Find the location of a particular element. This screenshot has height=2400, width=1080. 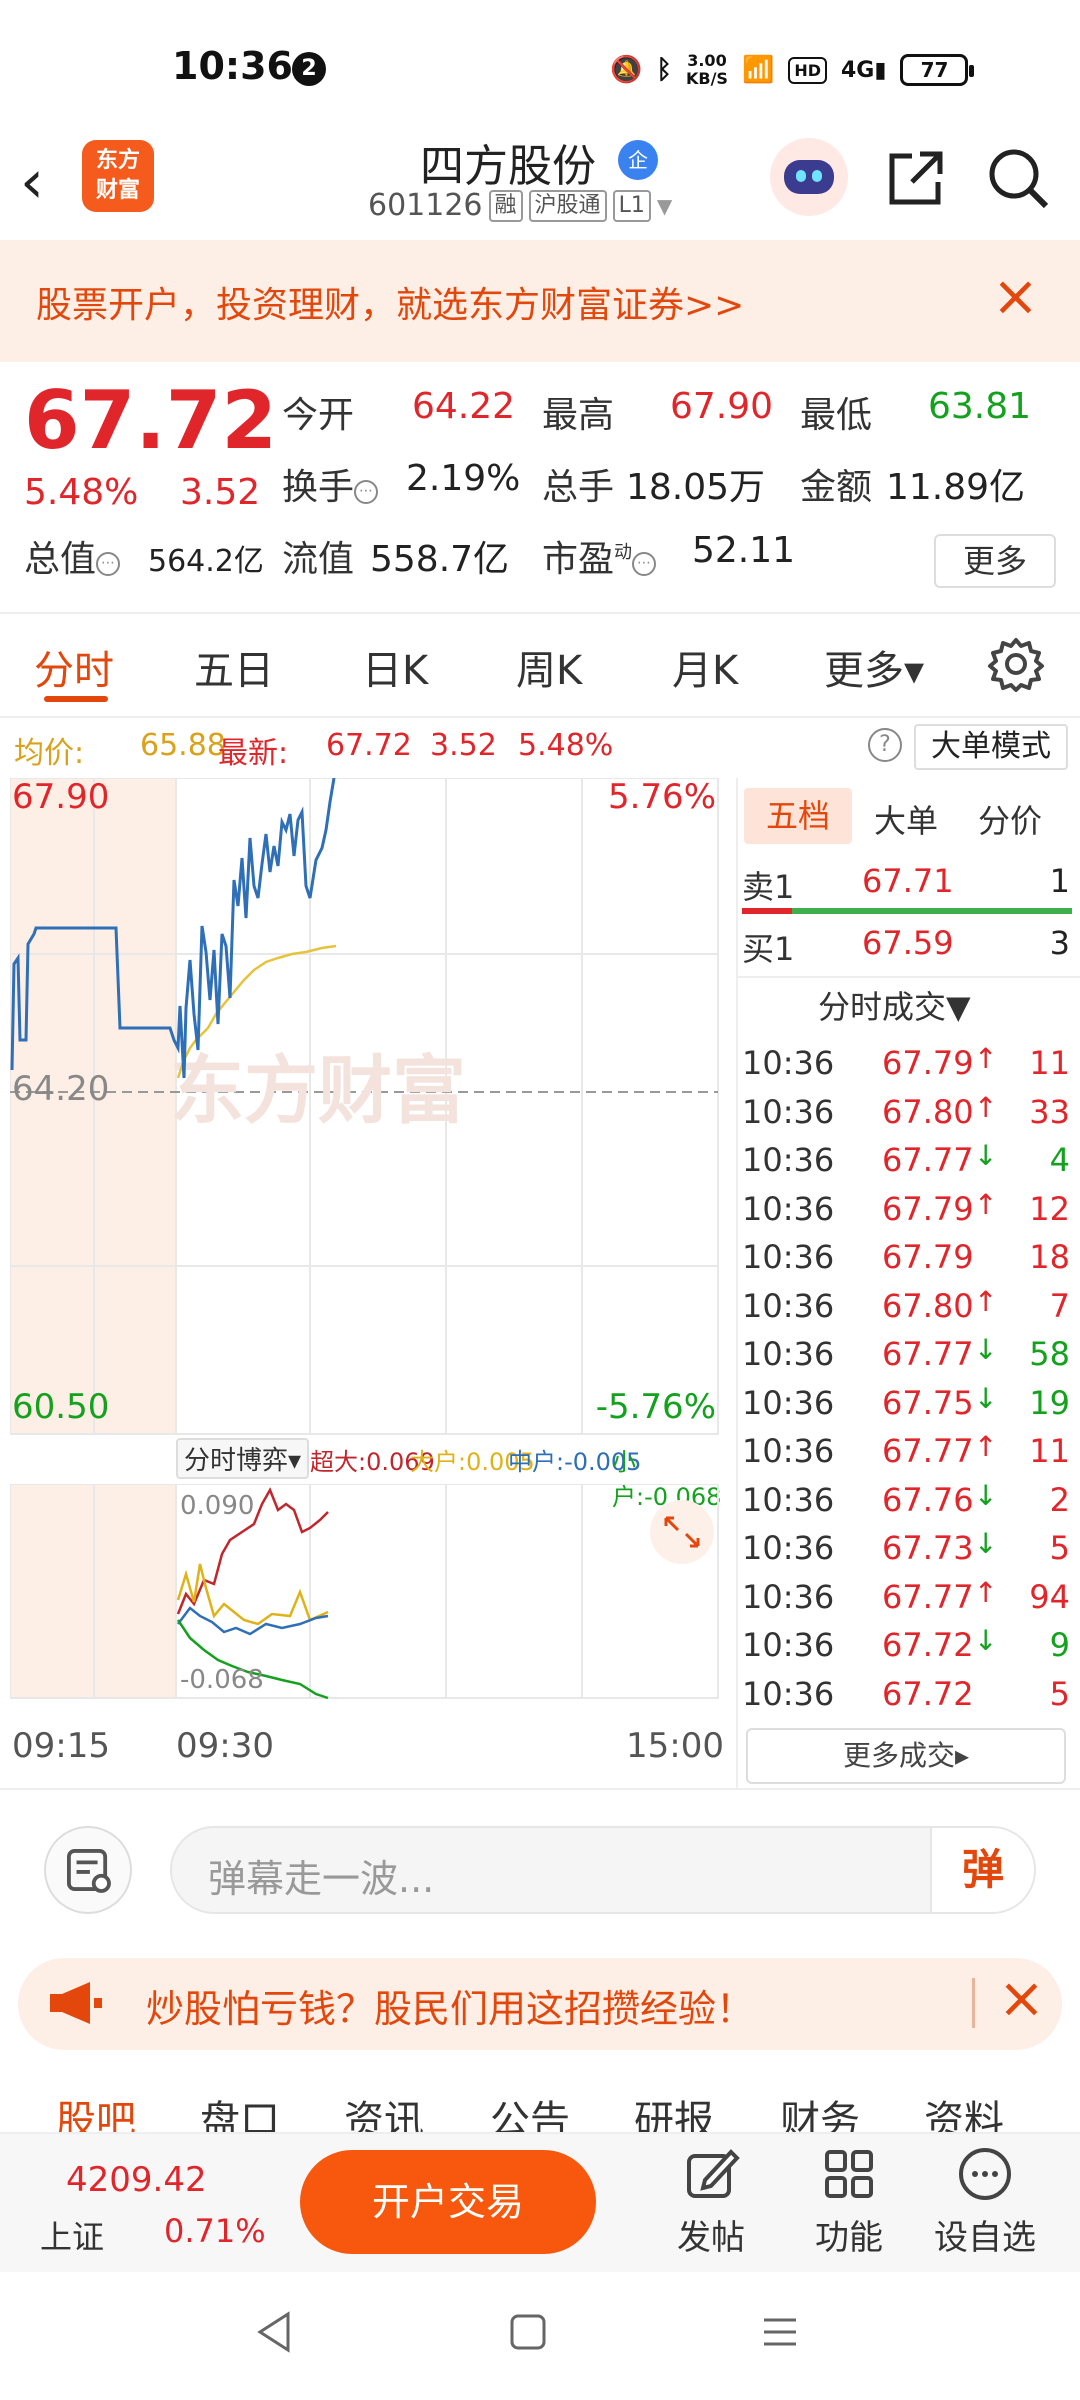

tab-research: 研报 is located at coordinates (674, 2111).